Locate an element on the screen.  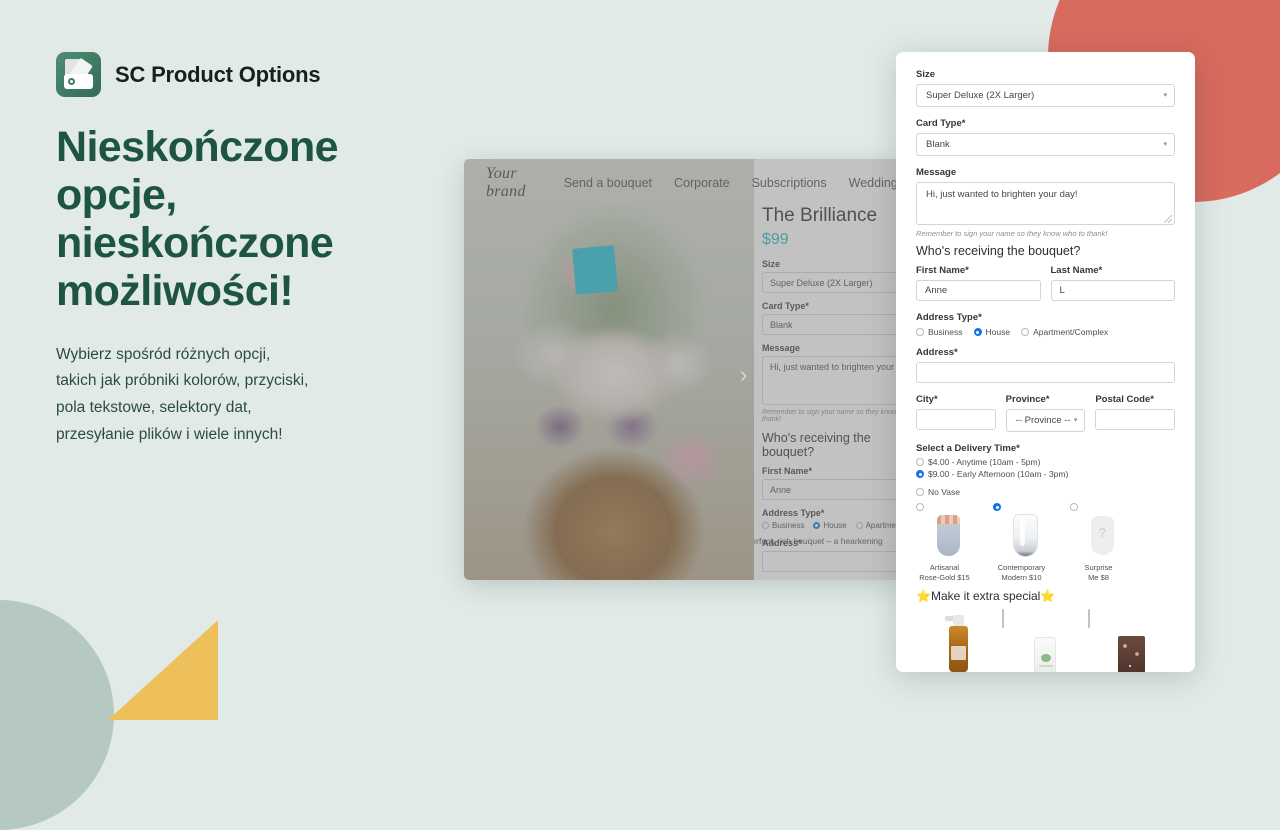
address-type-apartment: Apartment/Complex is located at coordinates (1064, 332).